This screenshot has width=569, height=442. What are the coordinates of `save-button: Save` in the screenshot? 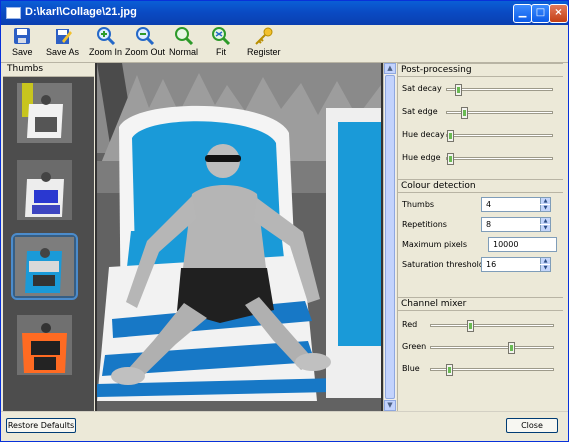 It's located at (22, 42).